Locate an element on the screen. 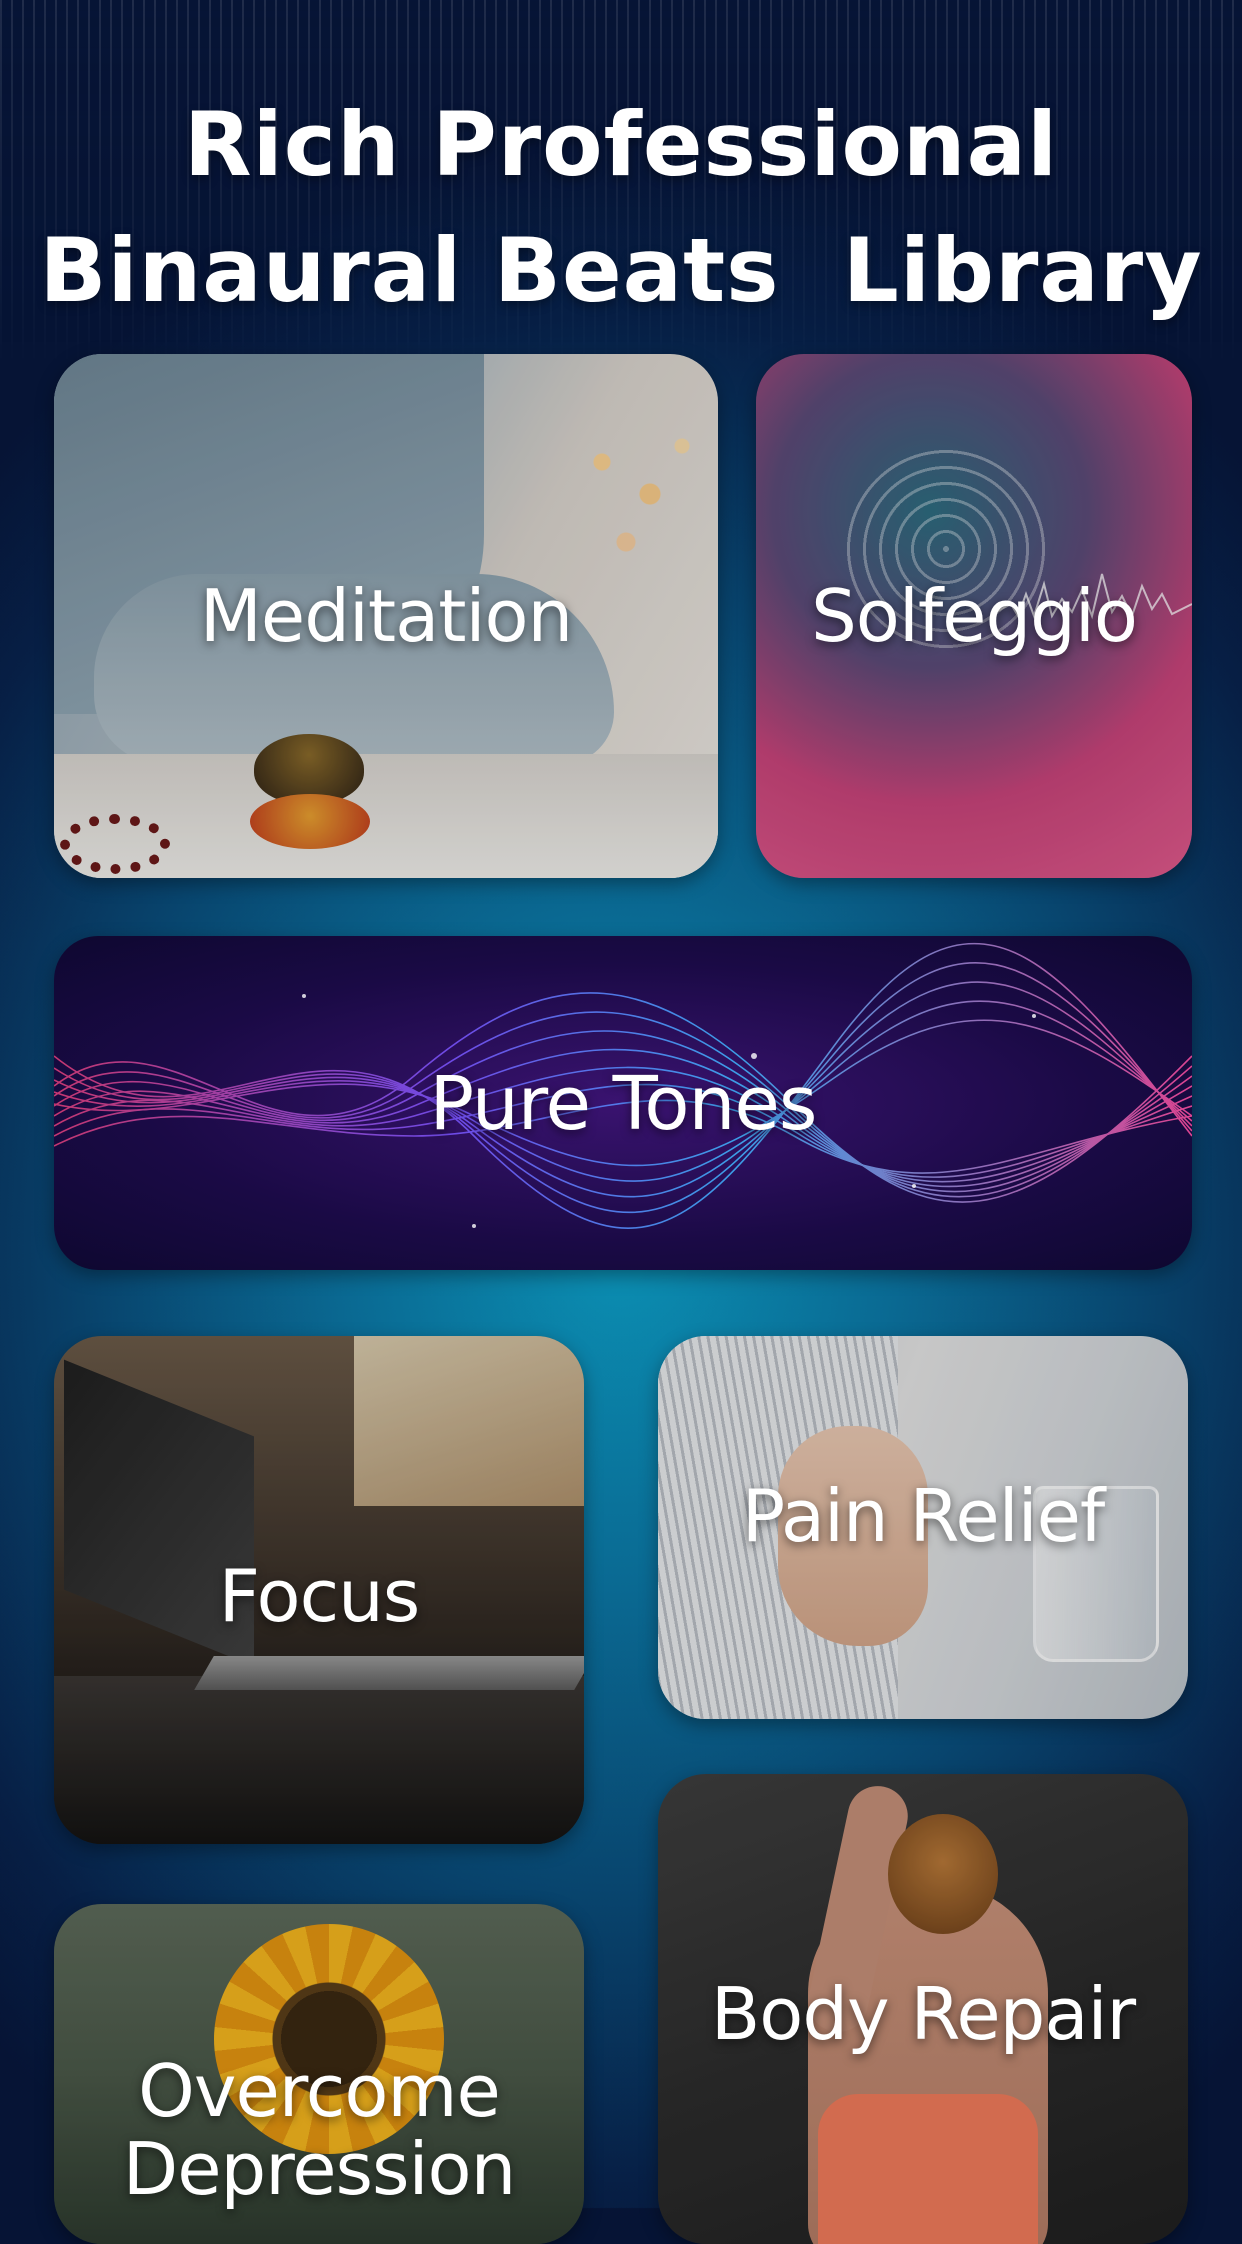  page-title-line-2: Binaural Beats Library is located at coordinates (621, 270).